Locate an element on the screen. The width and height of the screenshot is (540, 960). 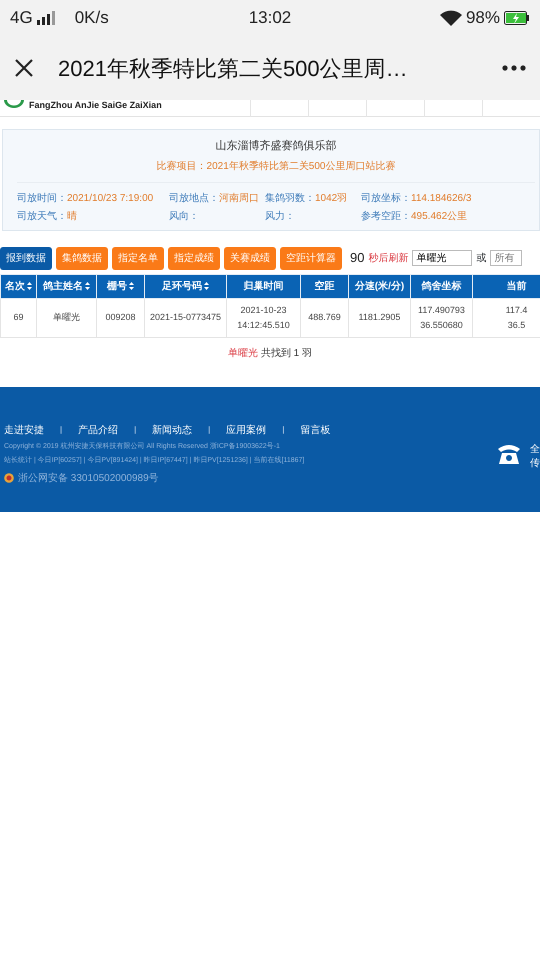
club-name: 山东淄博齐盛赛鸽俱乐部 is located at coordinates (276, 146).